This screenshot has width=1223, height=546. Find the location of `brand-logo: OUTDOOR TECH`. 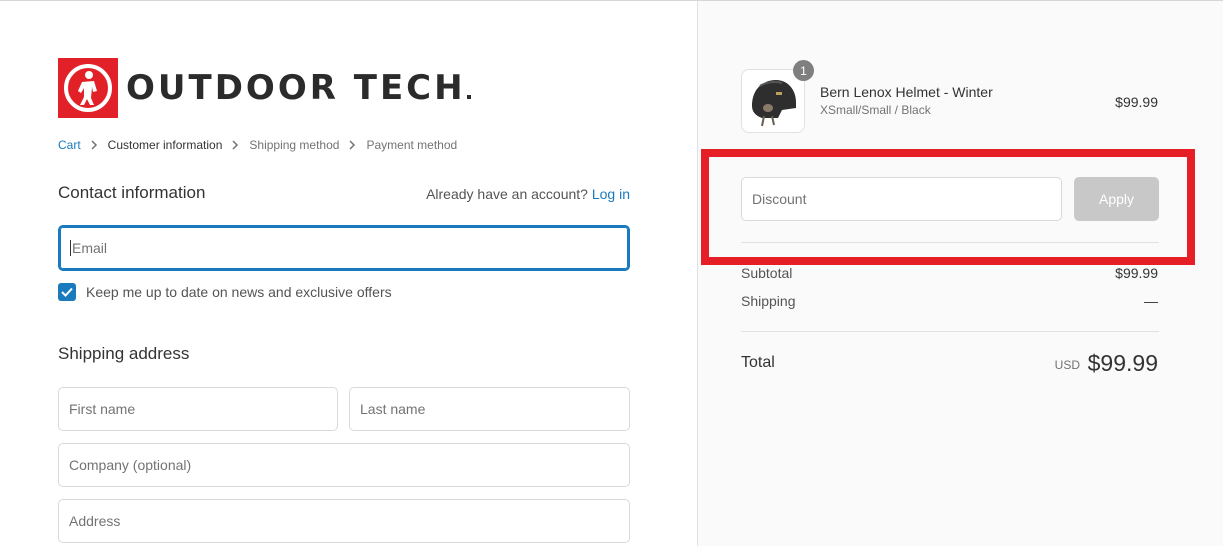

brand-logo: OUTDOOR TECH is located at coordinates (264, 88).